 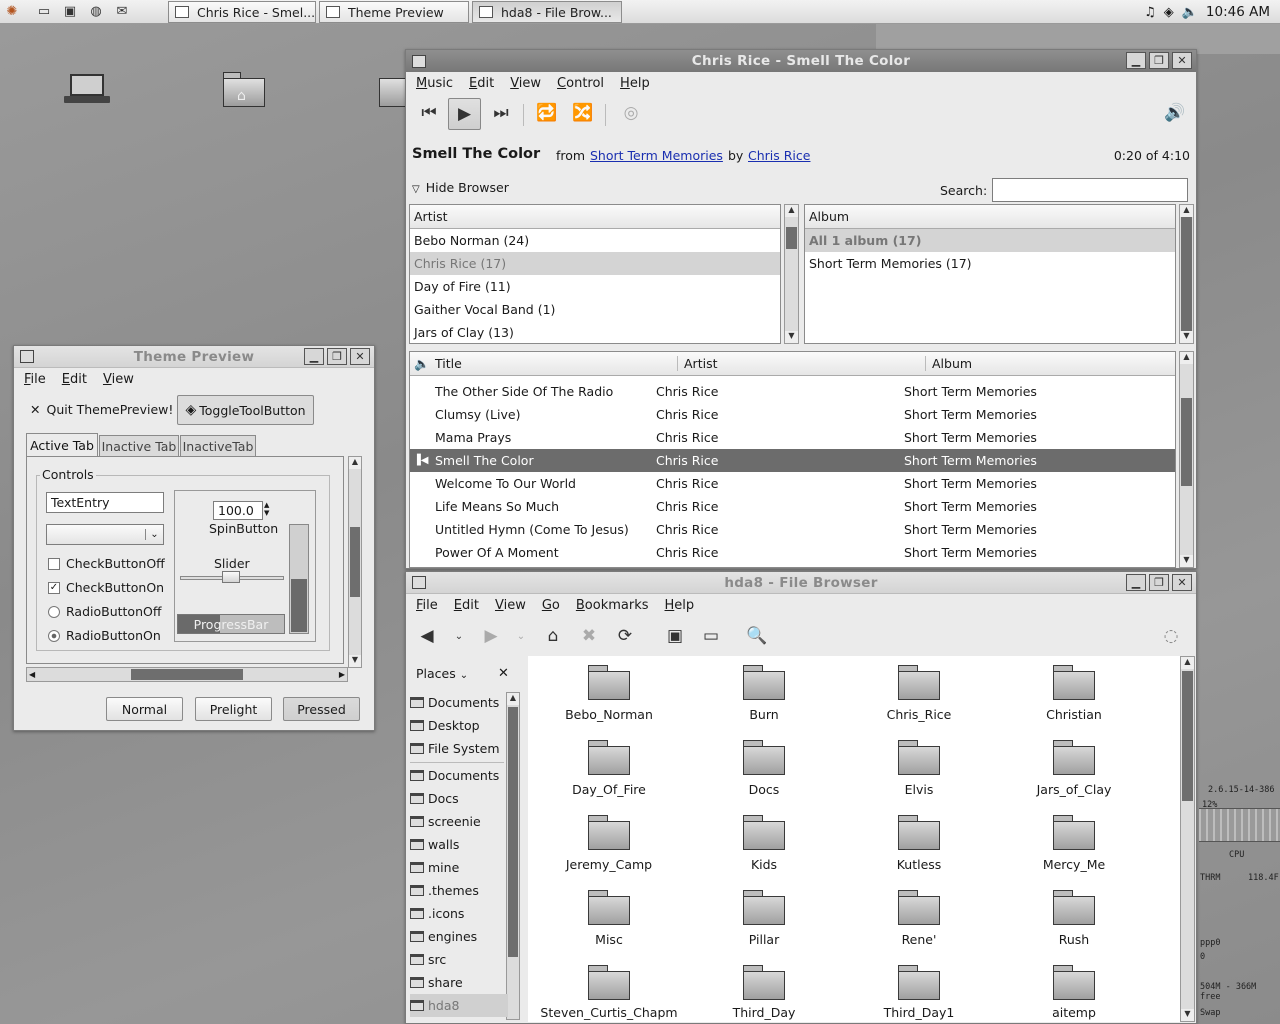 What do you see at coordinates (54, 564) in the screenshot?
I see `check-button-off` at bounding box center [54, 564].